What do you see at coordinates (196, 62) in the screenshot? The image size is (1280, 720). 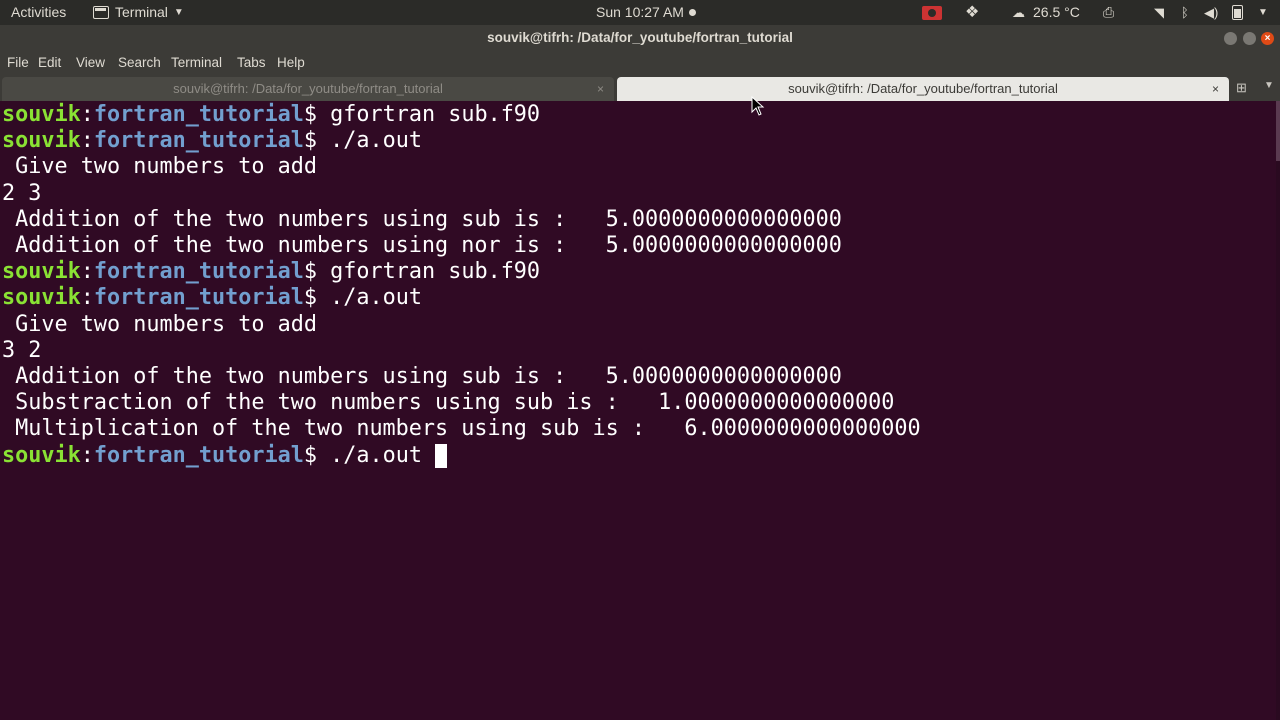 I see `menu-terminal: Terminal` at bounding box center [196, 62].